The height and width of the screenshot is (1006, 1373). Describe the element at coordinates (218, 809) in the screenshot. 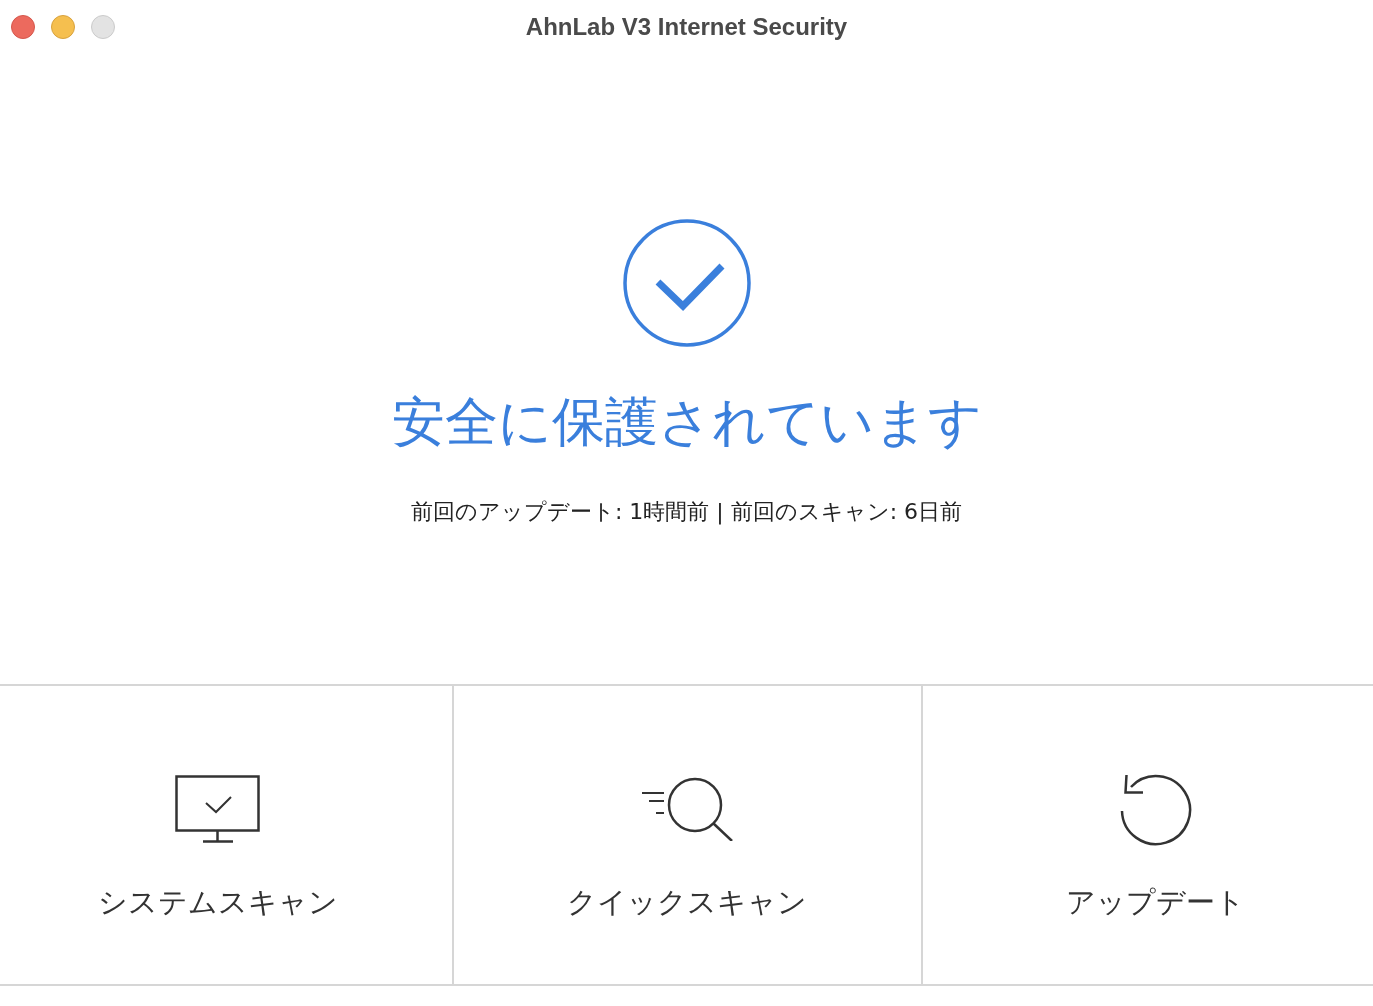

I see `monitor-check-icon` at that location.